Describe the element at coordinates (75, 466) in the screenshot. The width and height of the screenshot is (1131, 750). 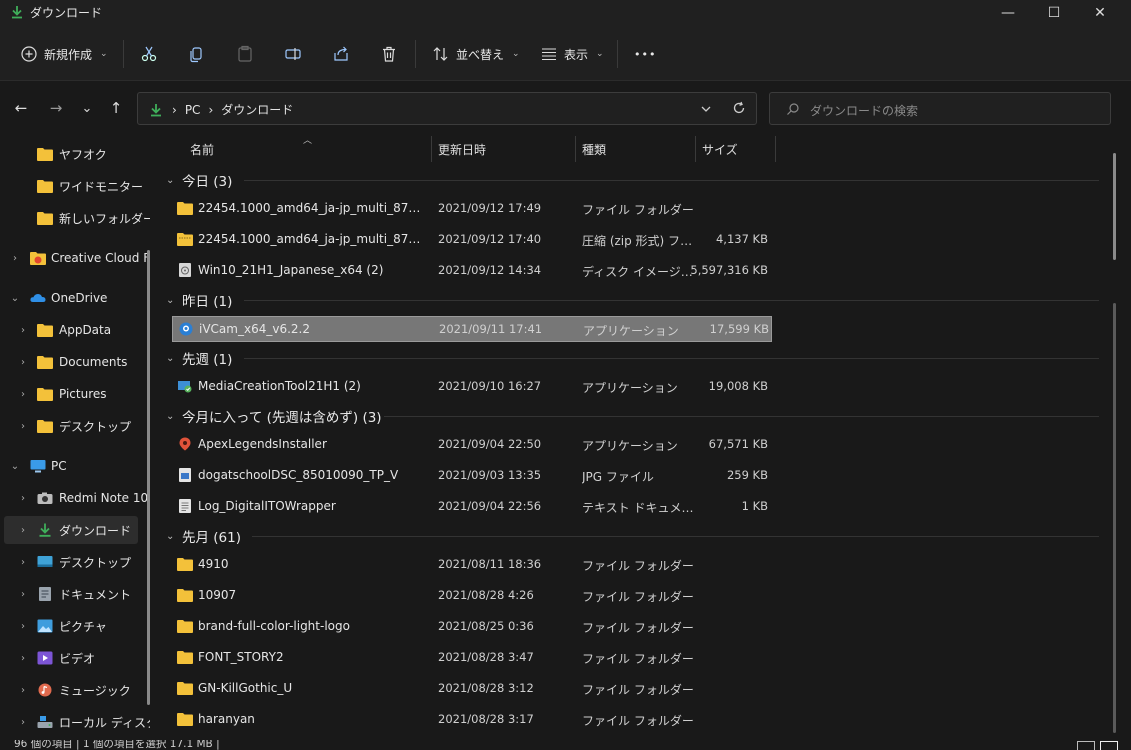
I see `sidebar-item-pc: ⌄ PC` at that location.